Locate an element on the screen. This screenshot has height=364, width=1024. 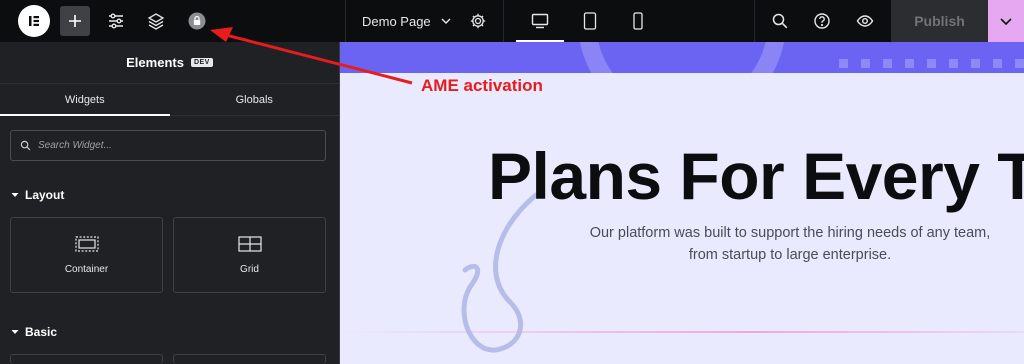
page-name-label: Demo Page is located at coordinates (396, 21).